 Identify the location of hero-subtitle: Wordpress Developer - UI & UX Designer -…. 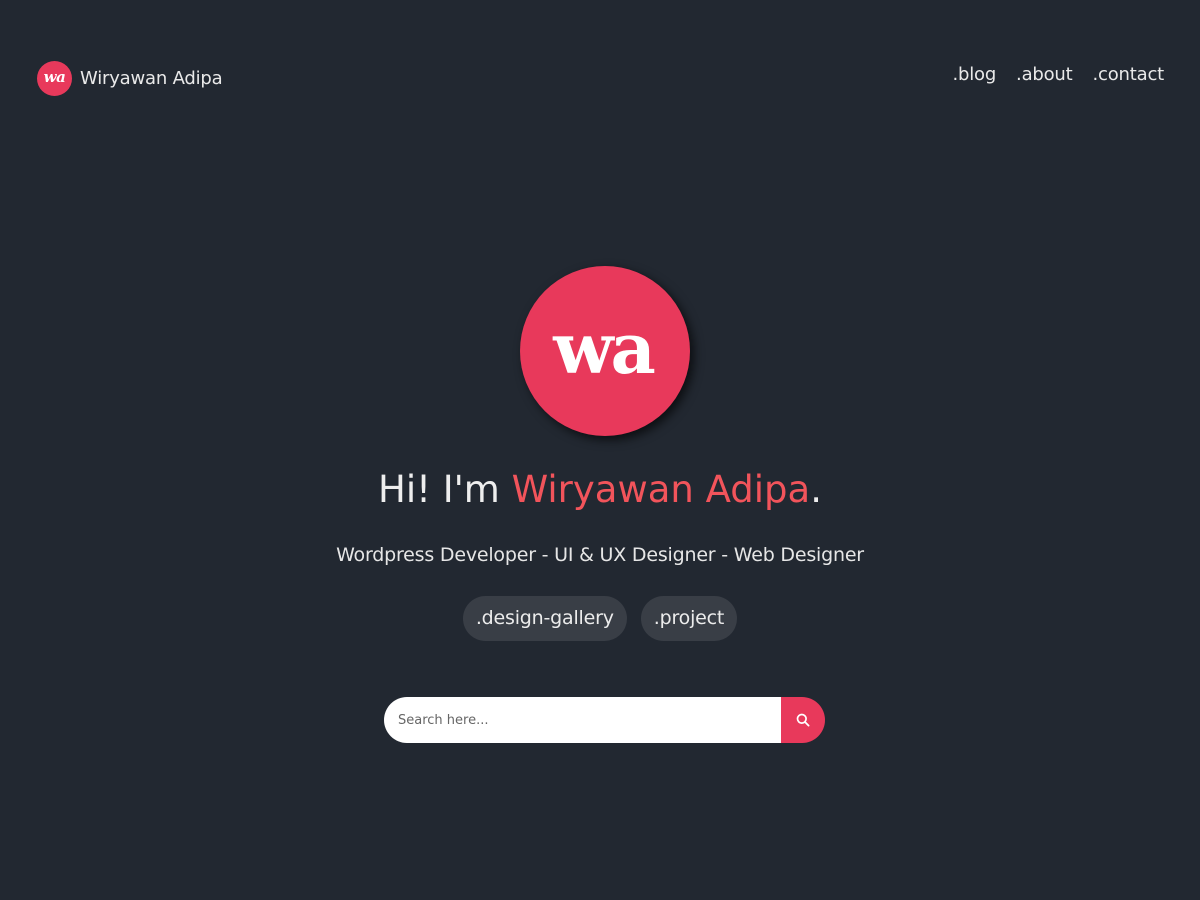
(600, 555).